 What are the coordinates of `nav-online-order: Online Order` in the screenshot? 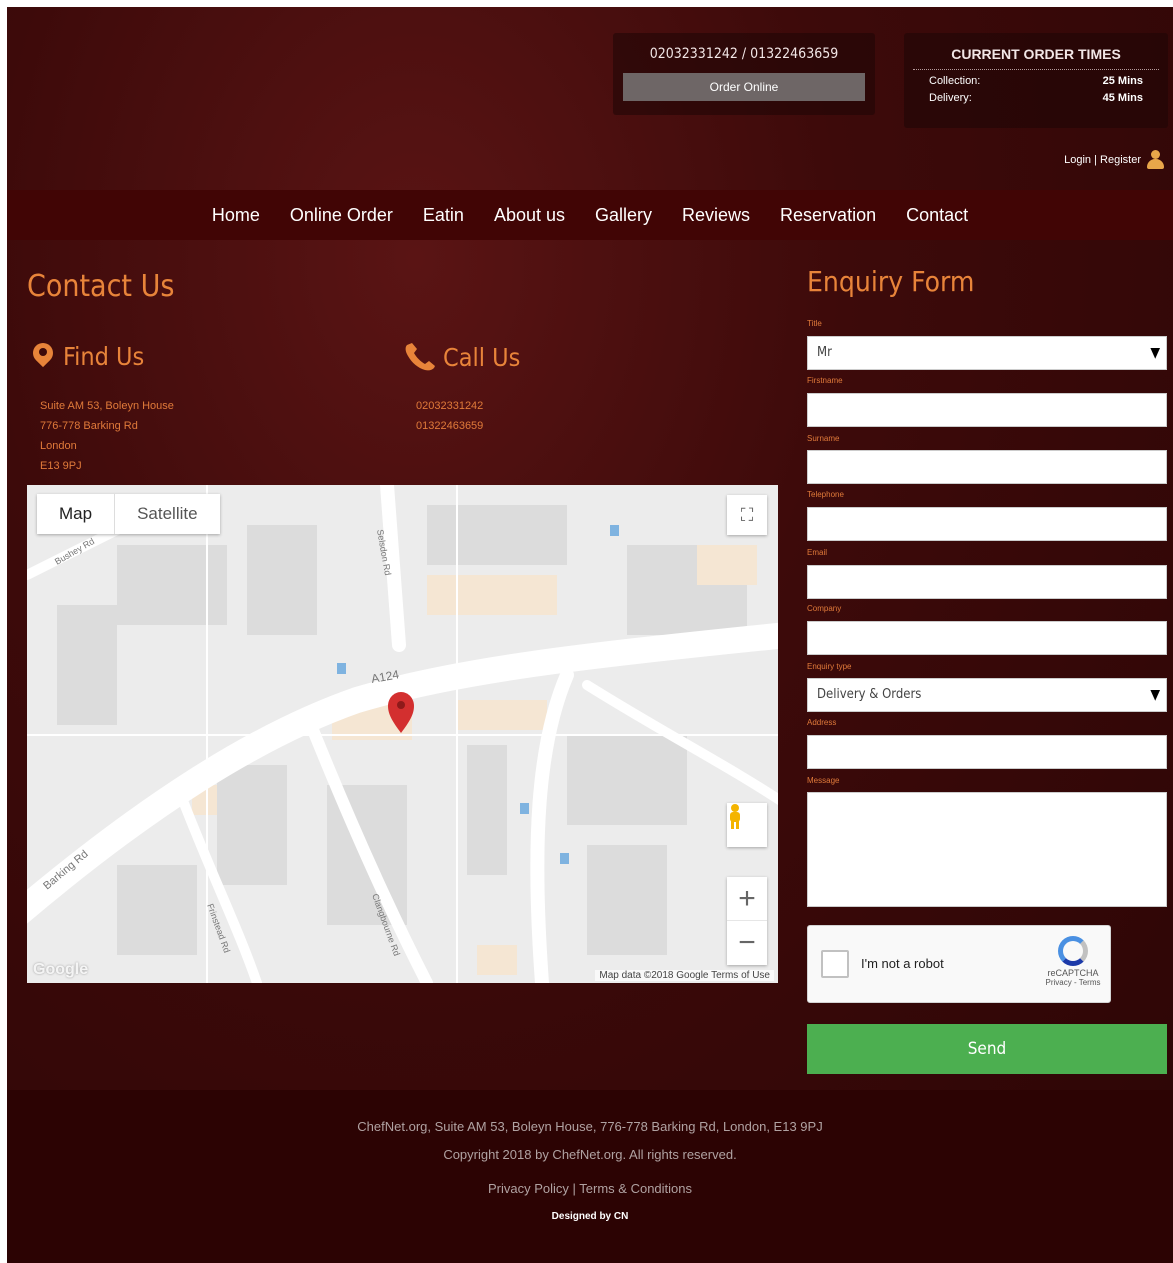 It's located at (341, 215).